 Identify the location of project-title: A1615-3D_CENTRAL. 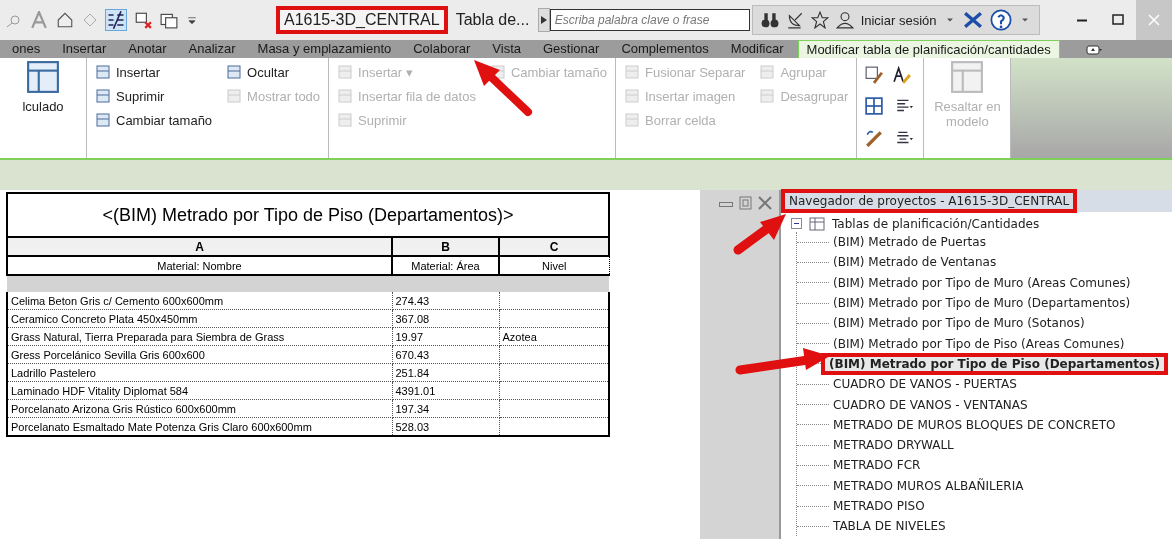
(362, 20).